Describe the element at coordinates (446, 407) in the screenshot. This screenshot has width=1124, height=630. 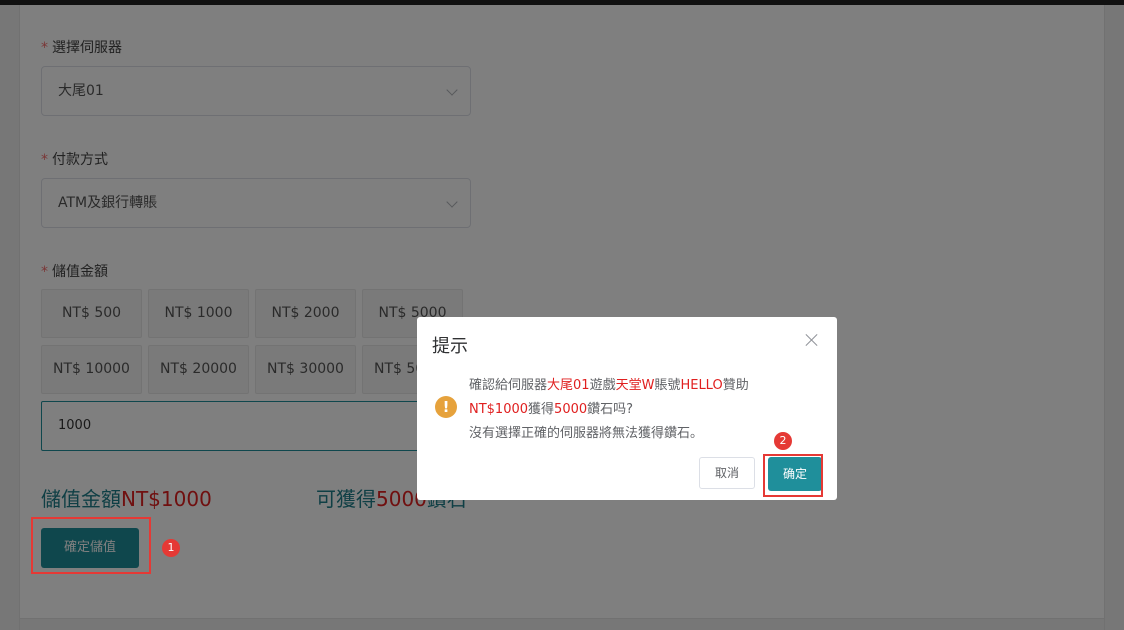
I see `warning-icon: !` at that location.